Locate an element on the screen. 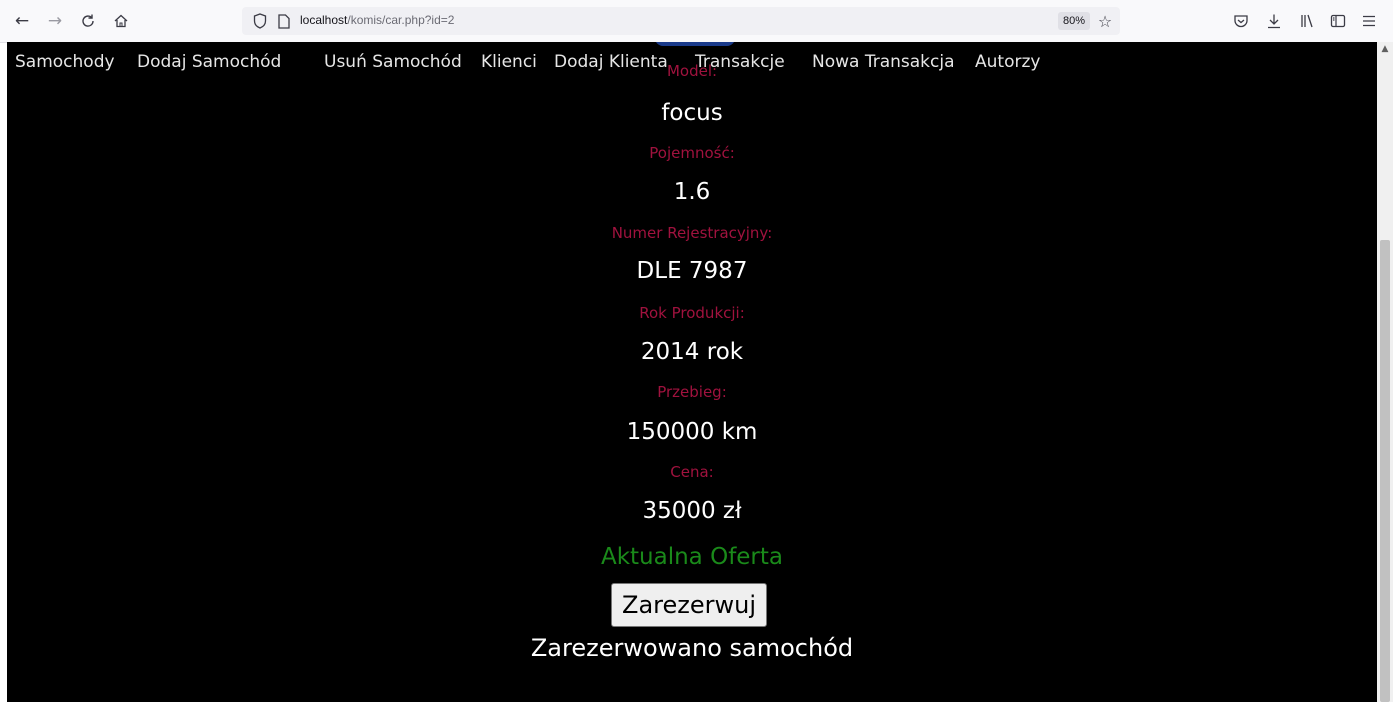 Image resolution: width=1393 pixels, height=702 pixels. nav-item-autorzy: Autorzy is located at coordinates (1007, 62).